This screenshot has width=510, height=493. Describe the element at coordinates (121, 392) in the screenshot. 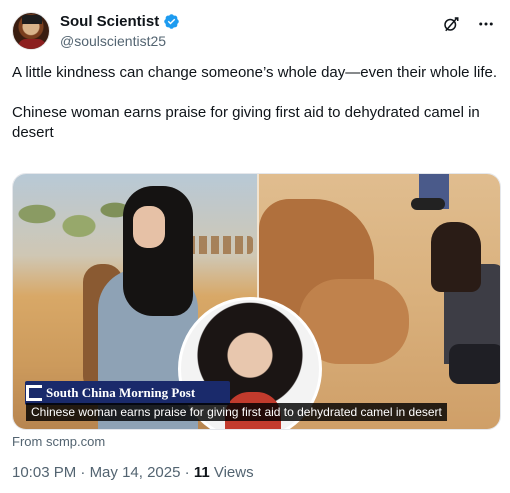

I see `publisher-logo-text: South China Morning Post` at that location.